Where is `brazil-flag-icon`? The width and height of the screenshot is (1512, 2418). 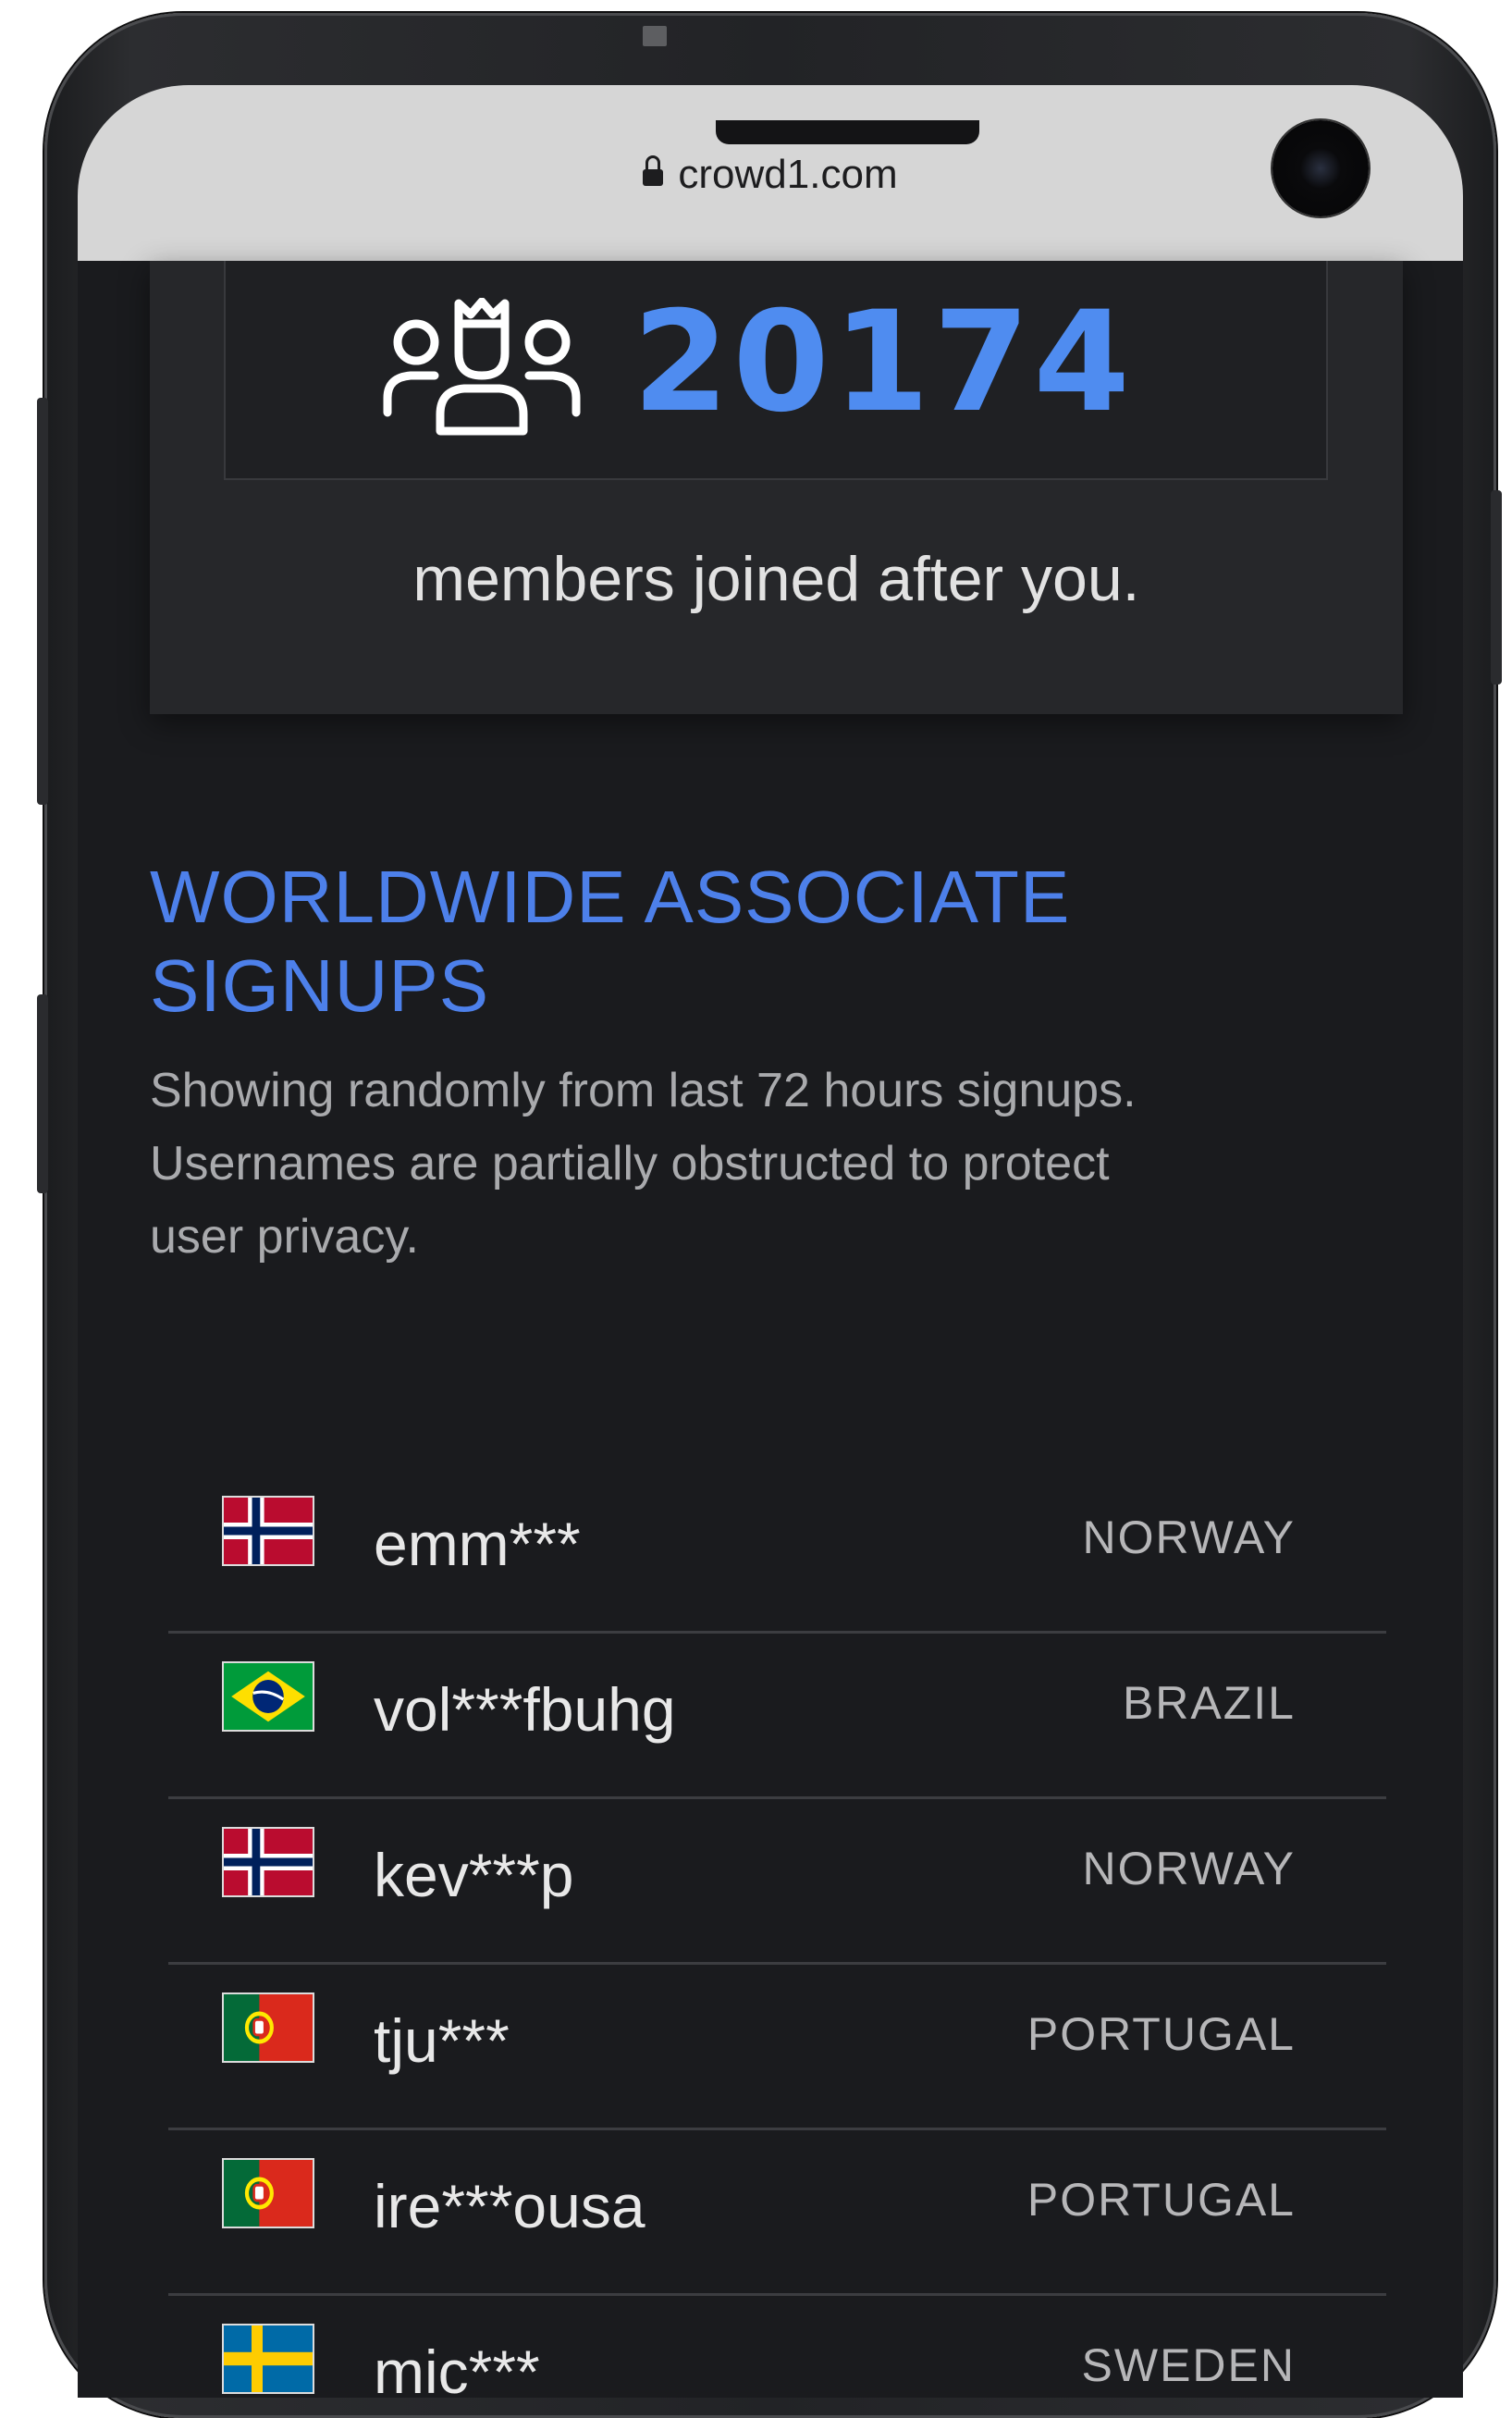
brazil-flag-icon is located at coordinates (268, 1697).